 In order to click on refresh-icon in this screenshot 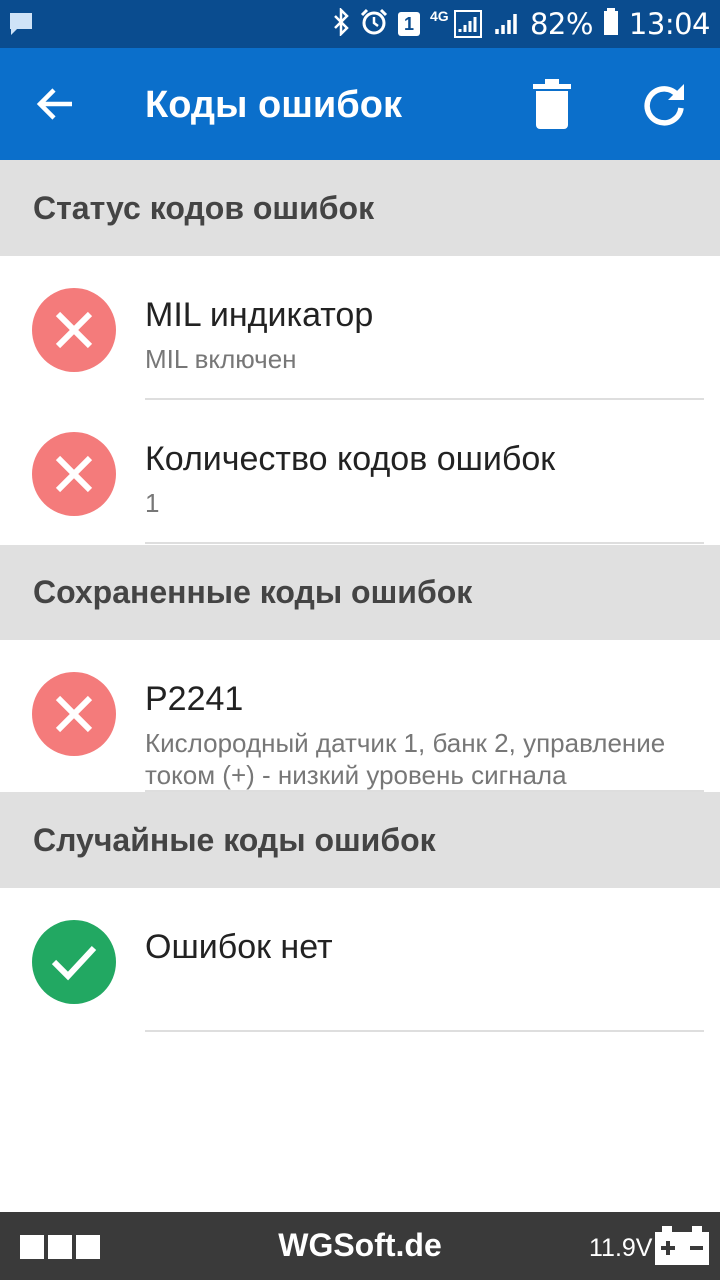, I will do `click(664, 105)`.